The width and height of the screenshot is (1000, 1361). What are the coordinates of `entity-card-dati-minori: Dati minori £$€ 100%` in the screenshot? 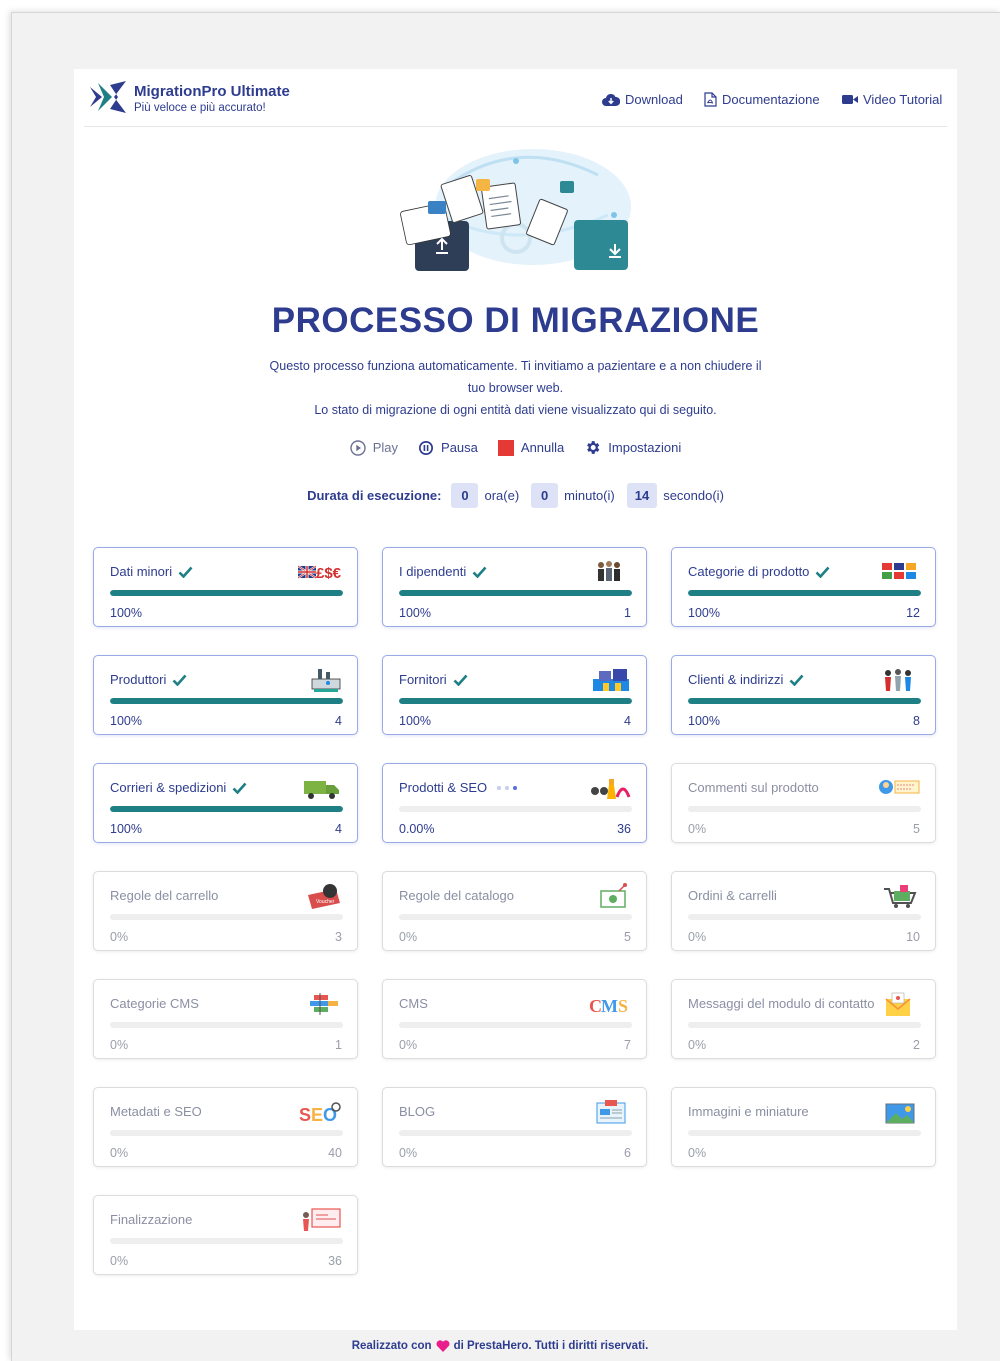 It's located at (225, 587).